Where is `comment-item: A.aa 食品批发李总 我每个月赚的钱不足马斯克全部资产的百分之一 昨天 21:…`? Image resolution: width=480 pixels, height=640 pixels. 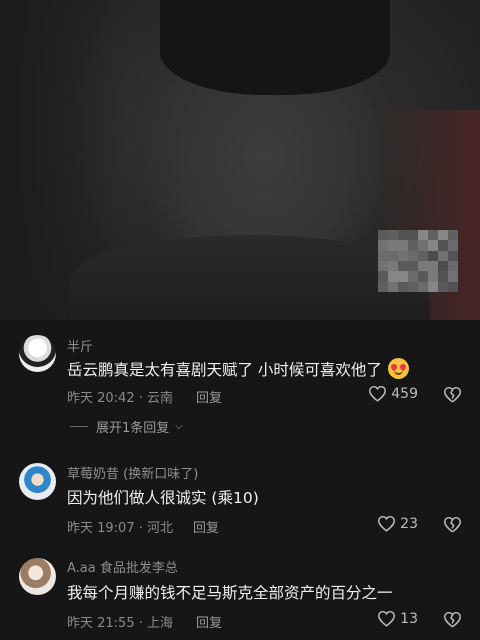 comment-item: A.aa 食品批发李总 我每个月赚的钱不足马斯克全部资产的百分之一 昨天 21:… is located at coordinates (240, 596).